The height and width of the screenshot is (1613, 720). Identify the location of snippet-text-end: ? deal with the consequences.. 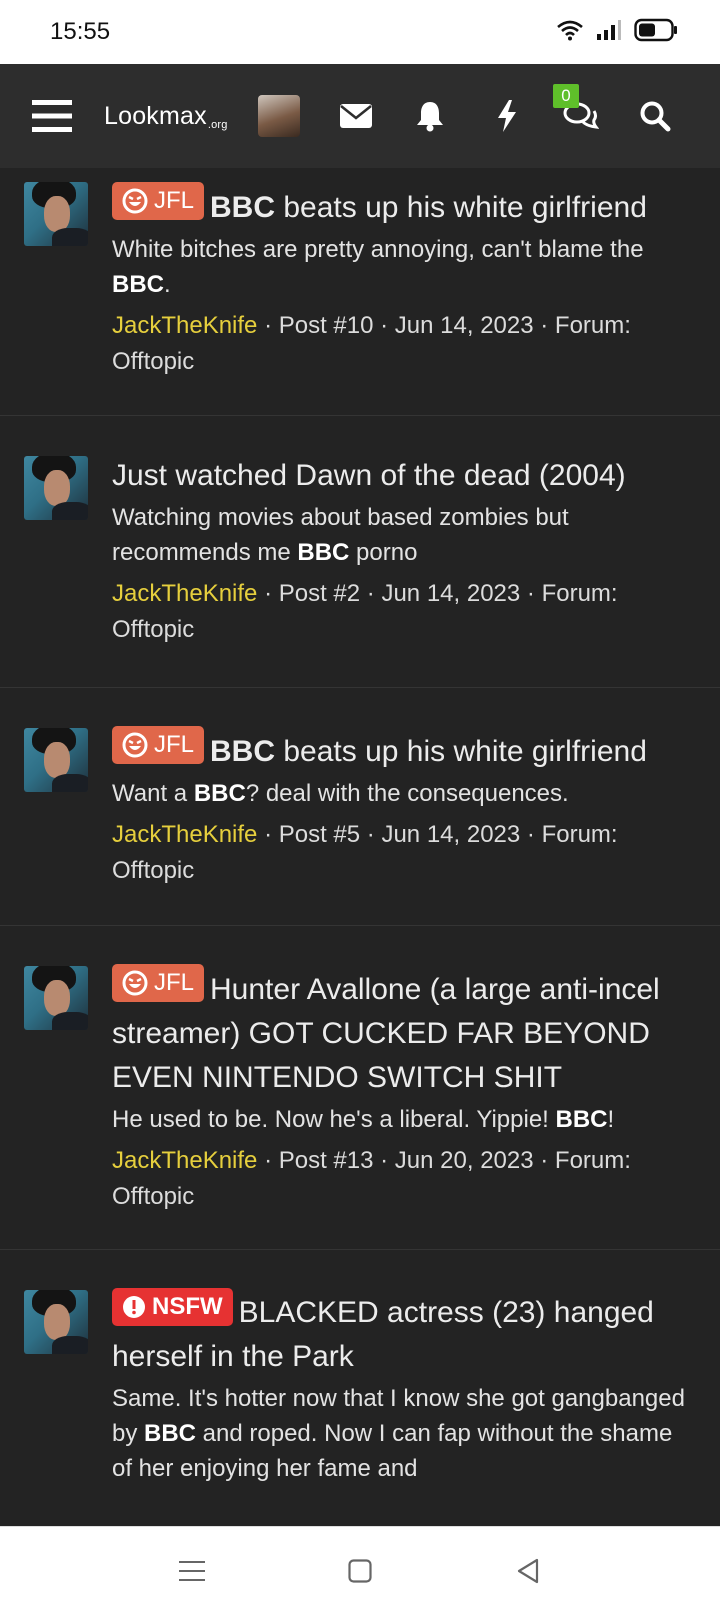
(407, 793).